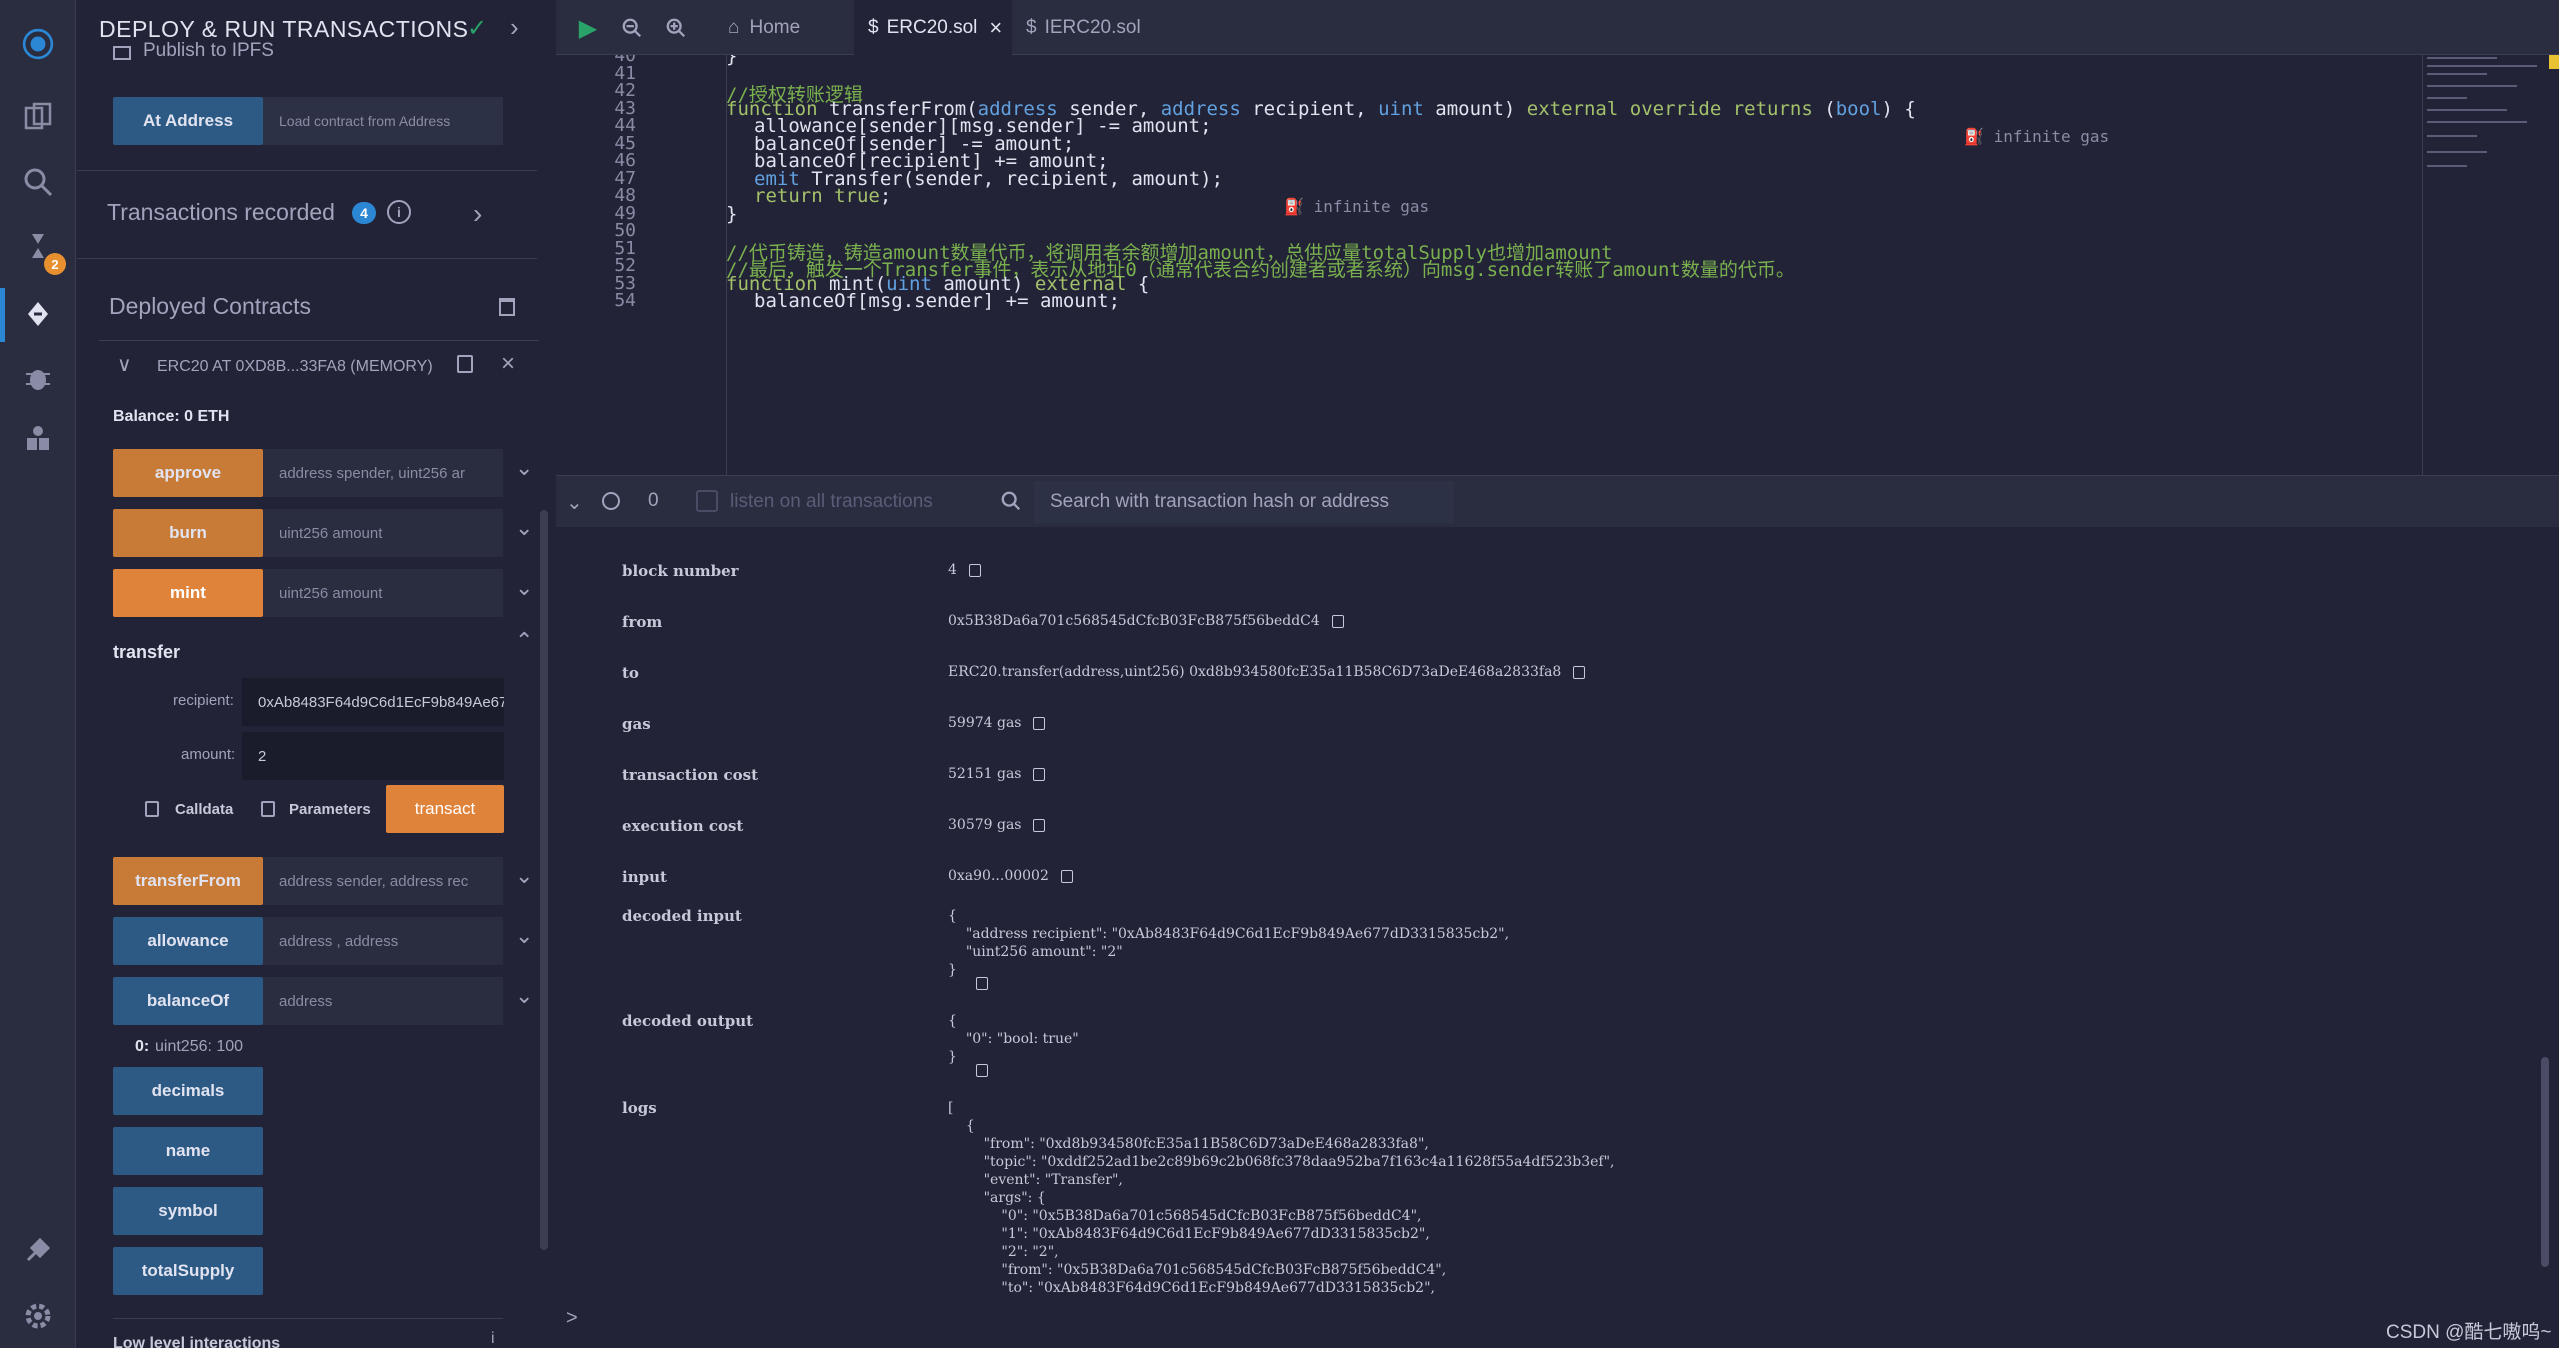  I want to click on debugger-icon, so click(38, 378).